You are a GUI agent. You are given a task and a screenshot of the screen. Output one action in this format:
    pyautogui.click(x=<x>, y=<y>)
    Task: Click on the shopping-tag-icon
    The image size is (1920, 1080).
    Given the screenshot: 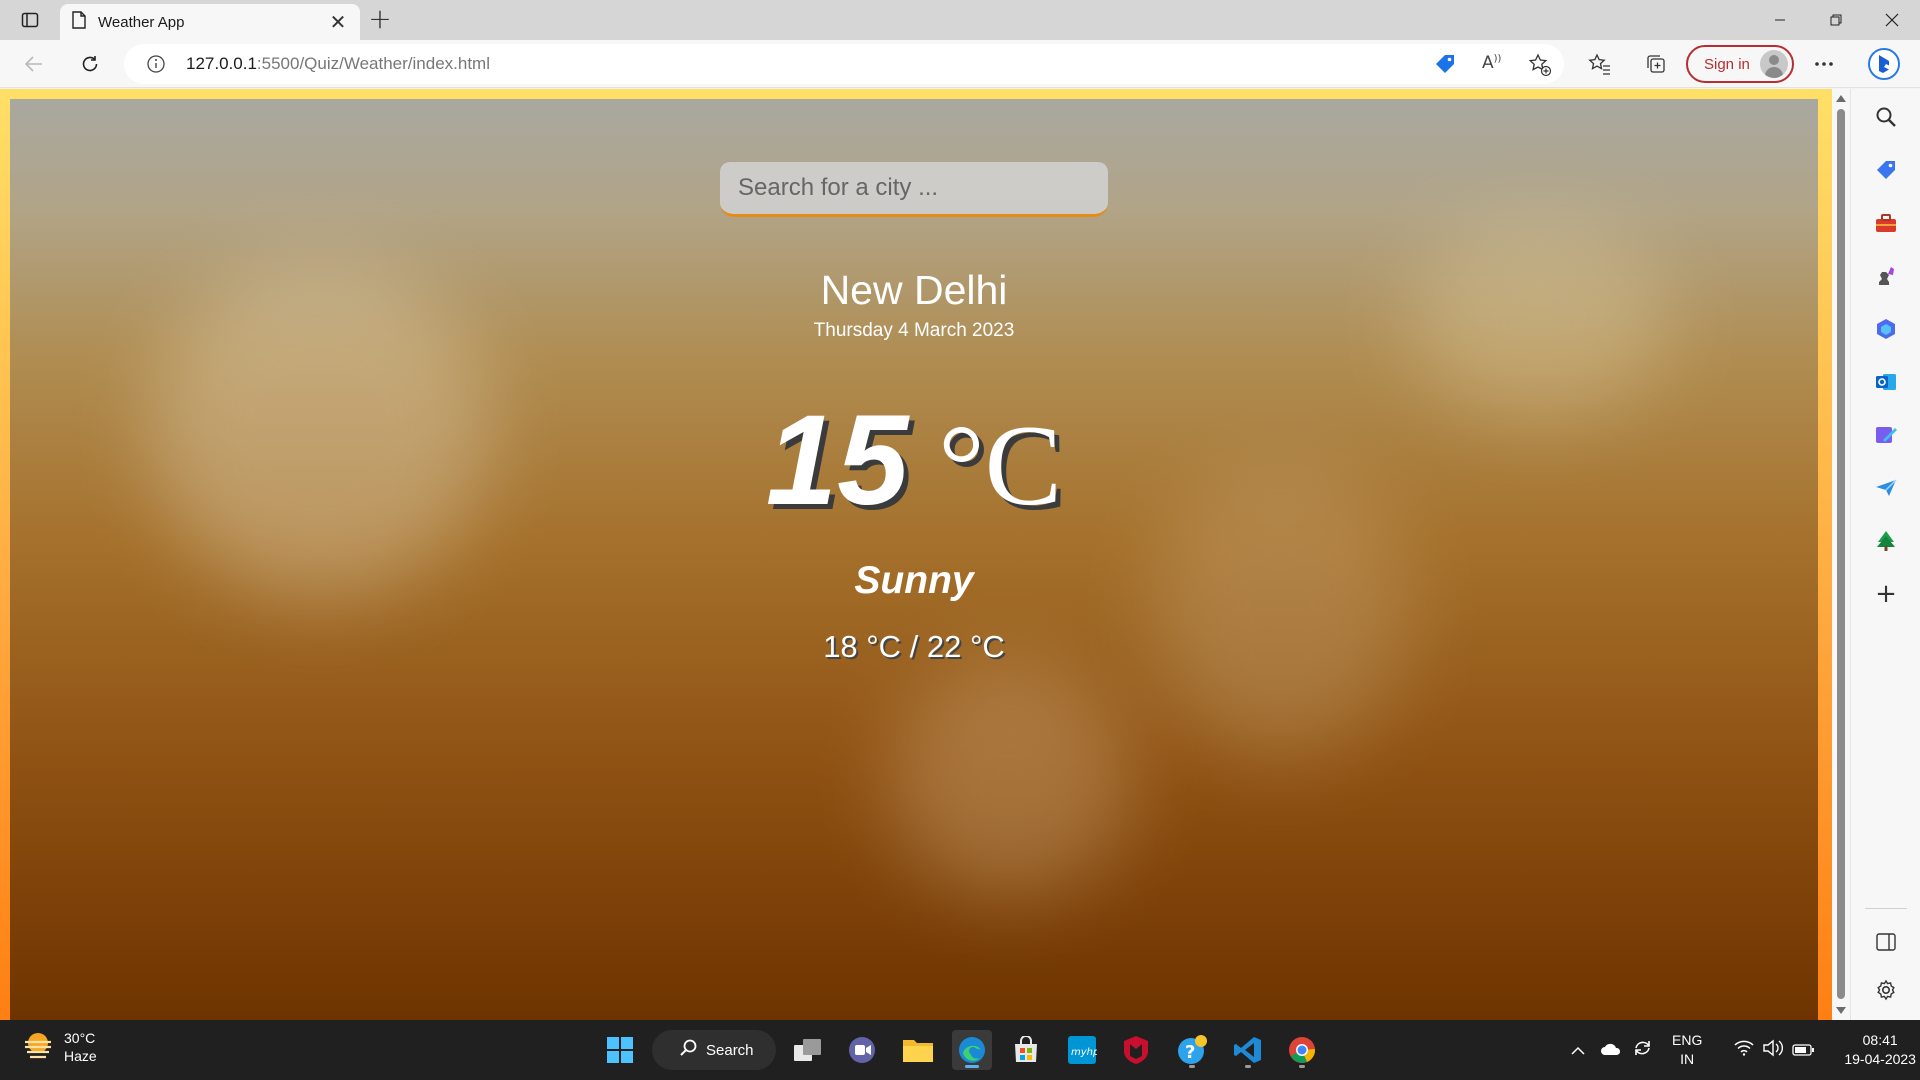 What is the action you would take?
    pyautogui.click(x=1445, y=66)
    